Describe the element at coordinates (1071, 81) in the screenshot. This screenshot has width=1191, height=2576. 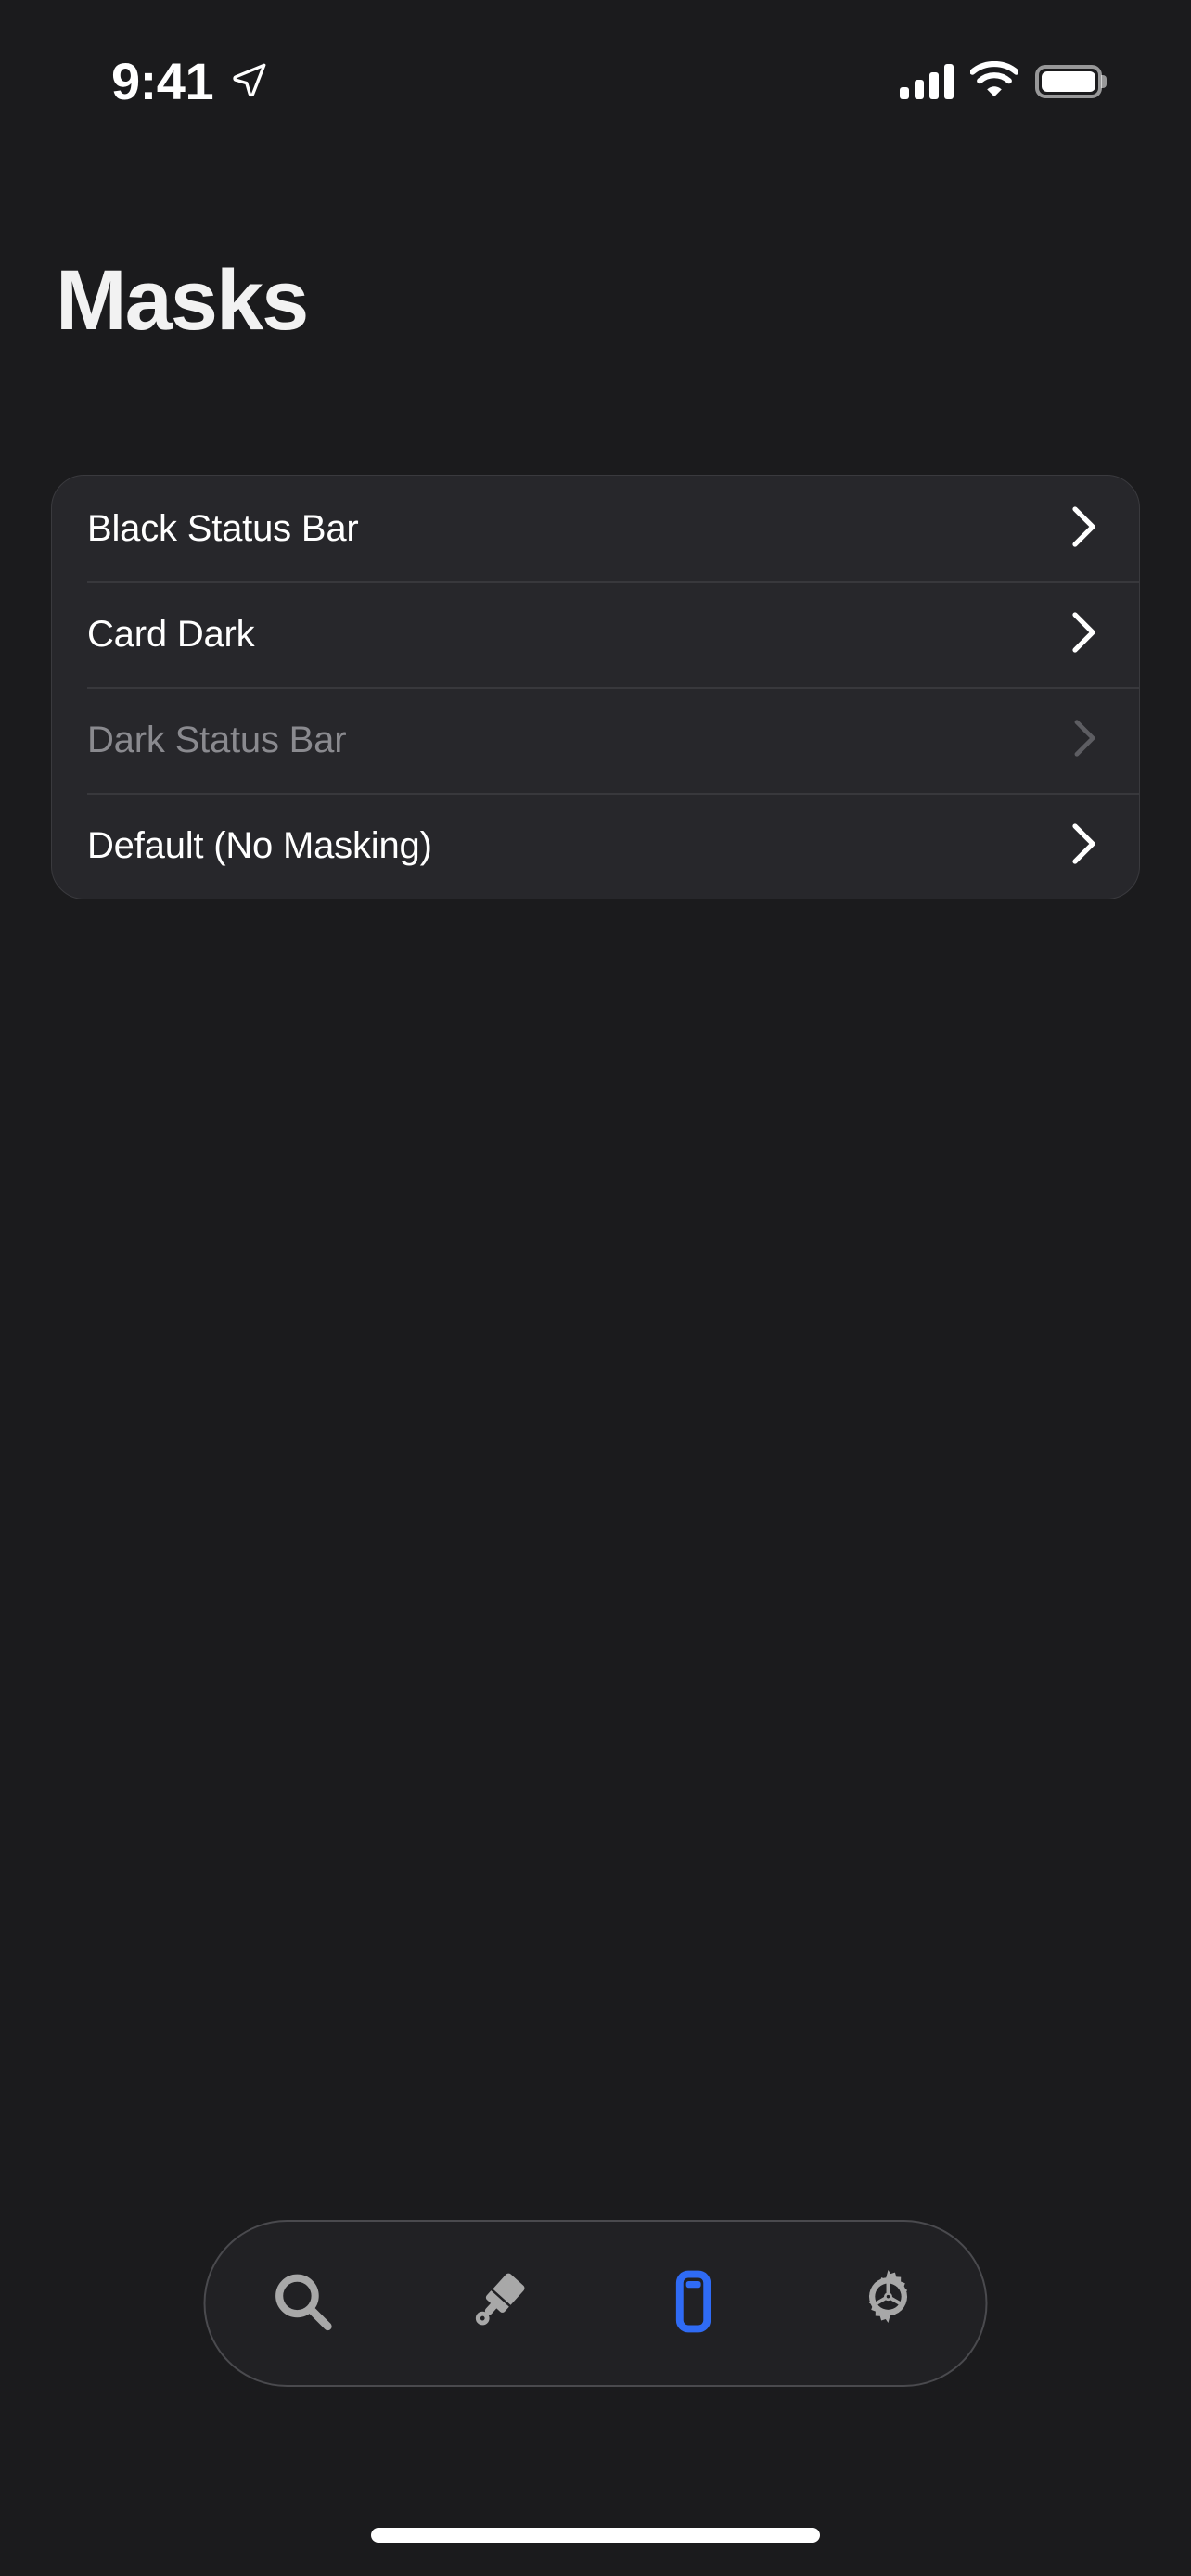
I see `battery-icon` at that location.